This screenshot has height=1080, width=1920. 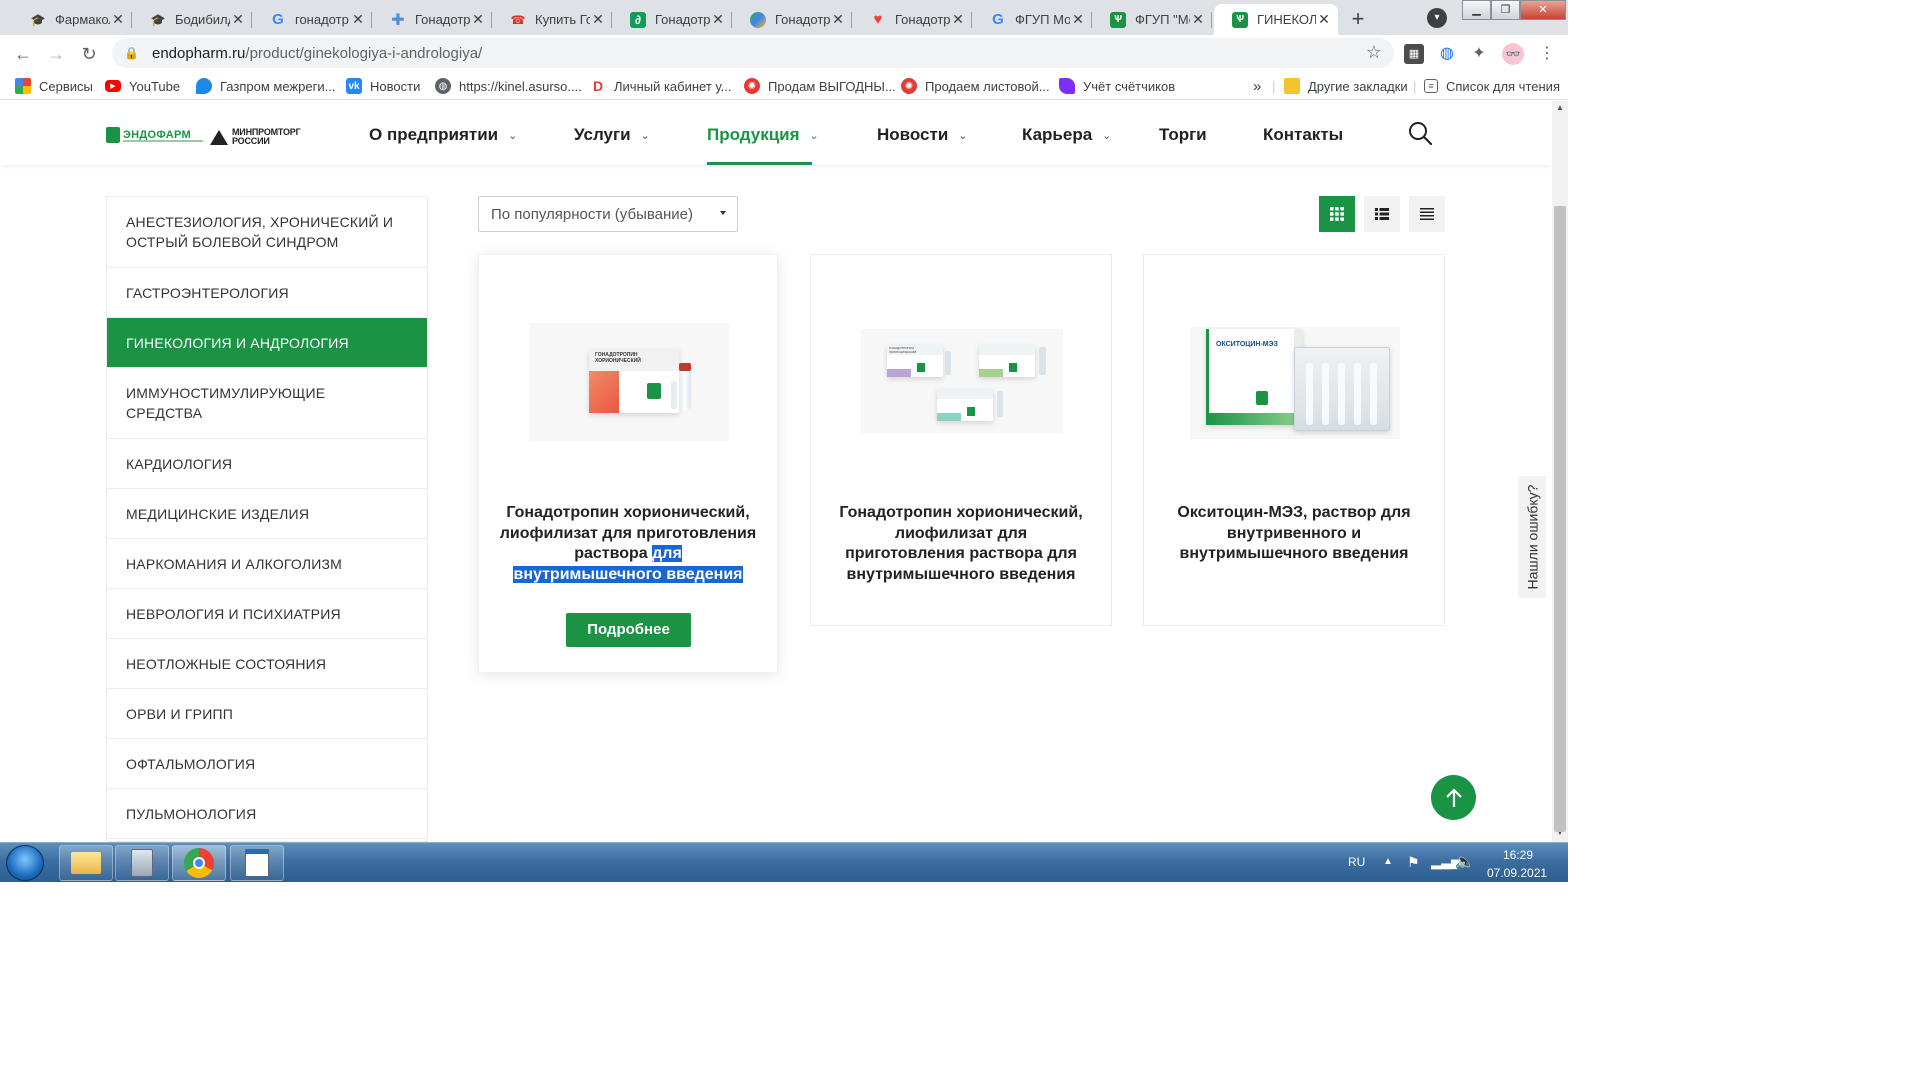 I want to click on view-grid-button, so click(x=1337, y=214).